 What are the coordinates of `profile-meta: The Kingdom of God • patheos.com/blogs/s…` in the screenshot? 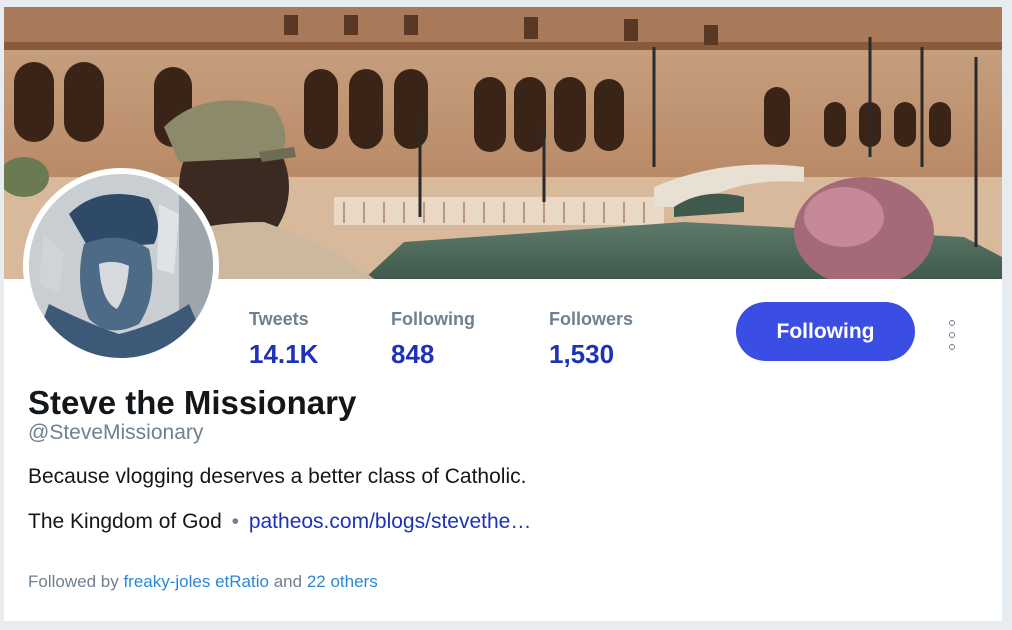 It's located at (279, 522).